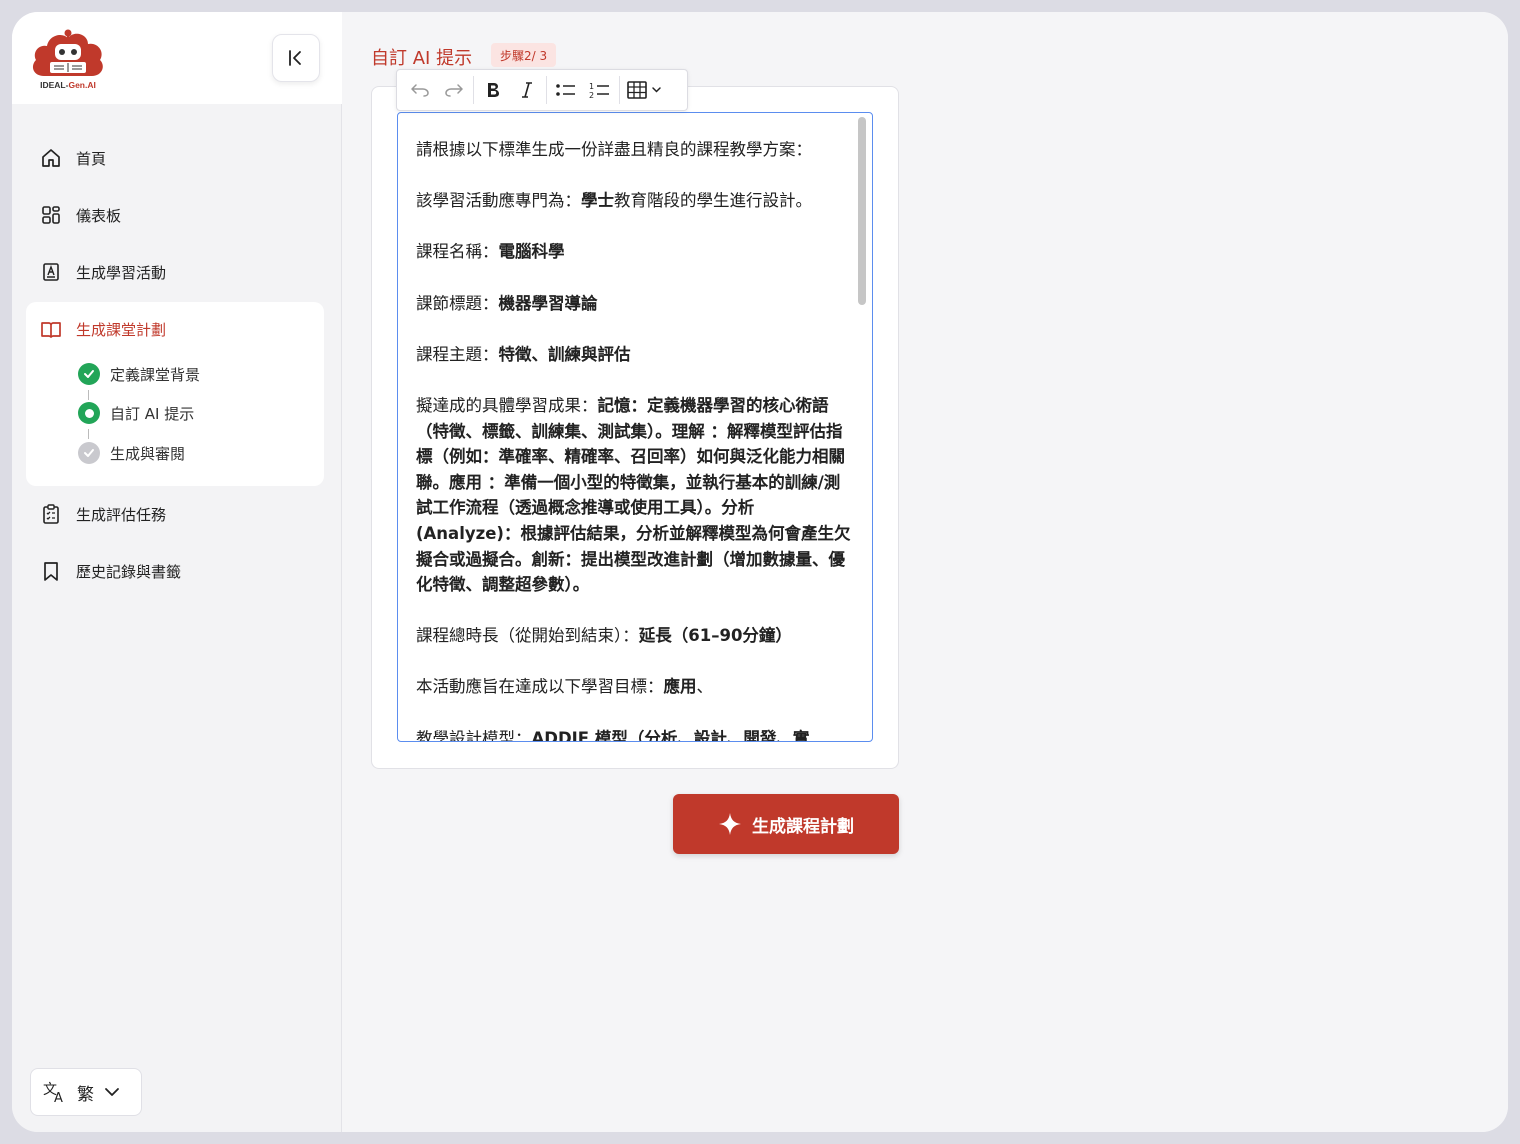  I want to click on sidebar-item-lesson-plan: 生成課堂計劃, so click(180, 329).